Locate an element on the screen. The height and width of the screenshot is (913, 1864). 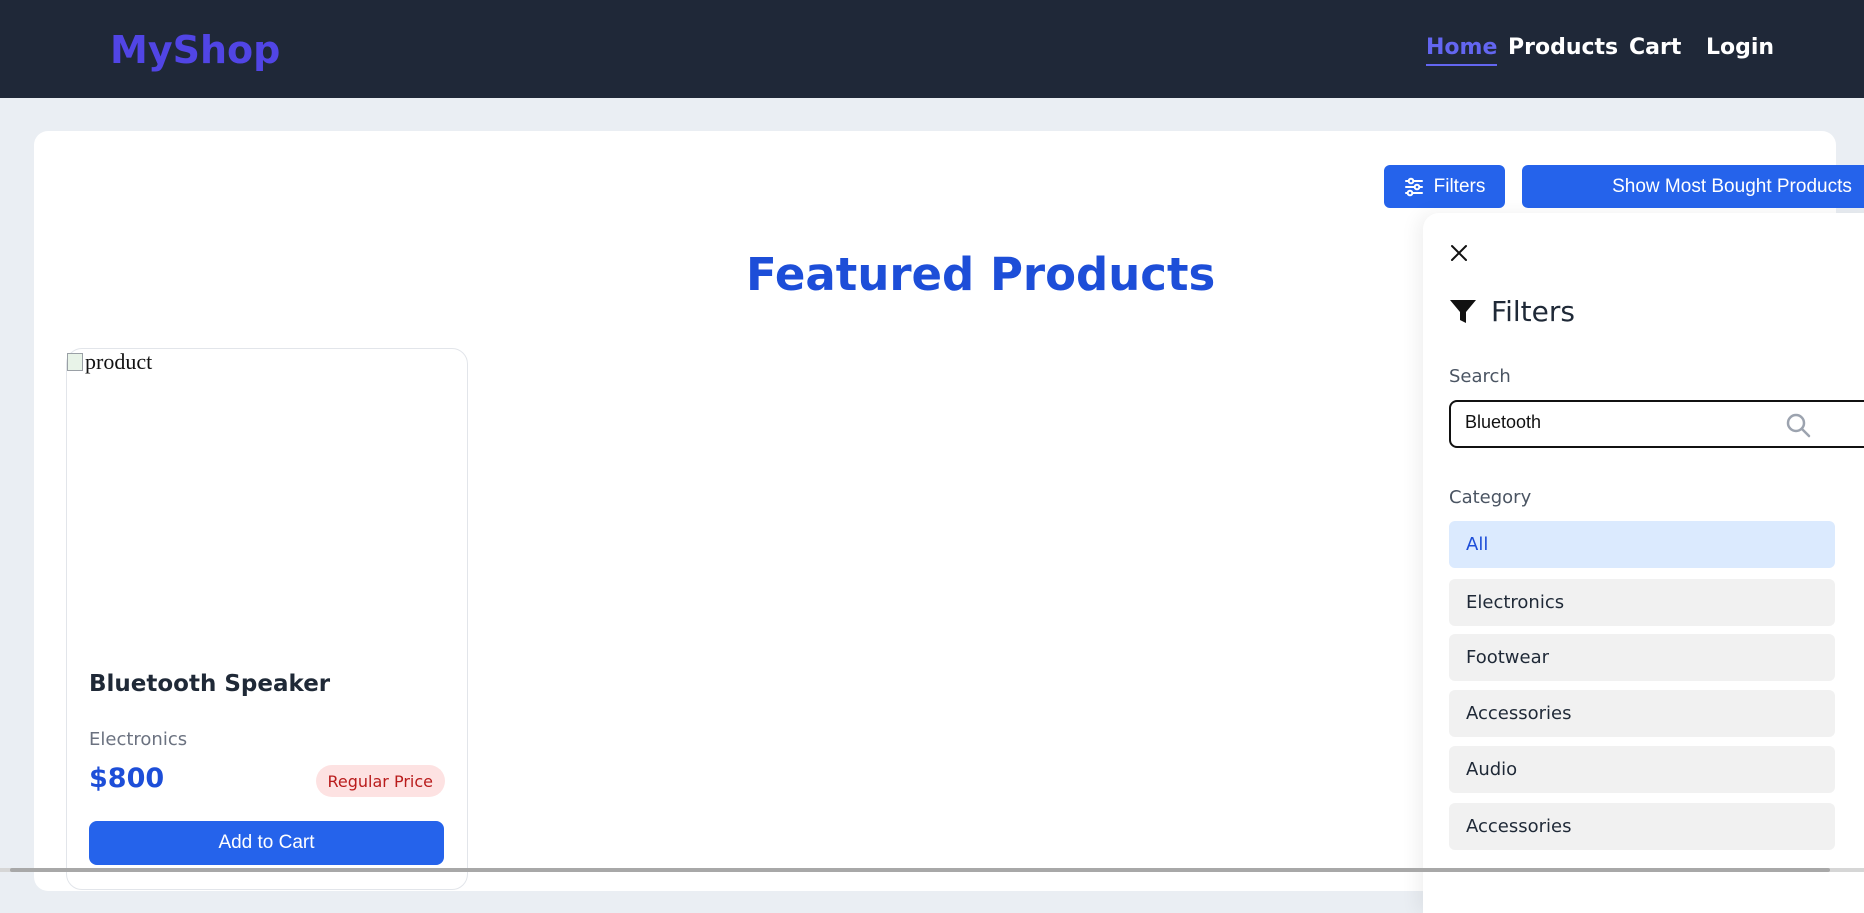
brand-logo: MyShop is located at coordinates (195, 50).